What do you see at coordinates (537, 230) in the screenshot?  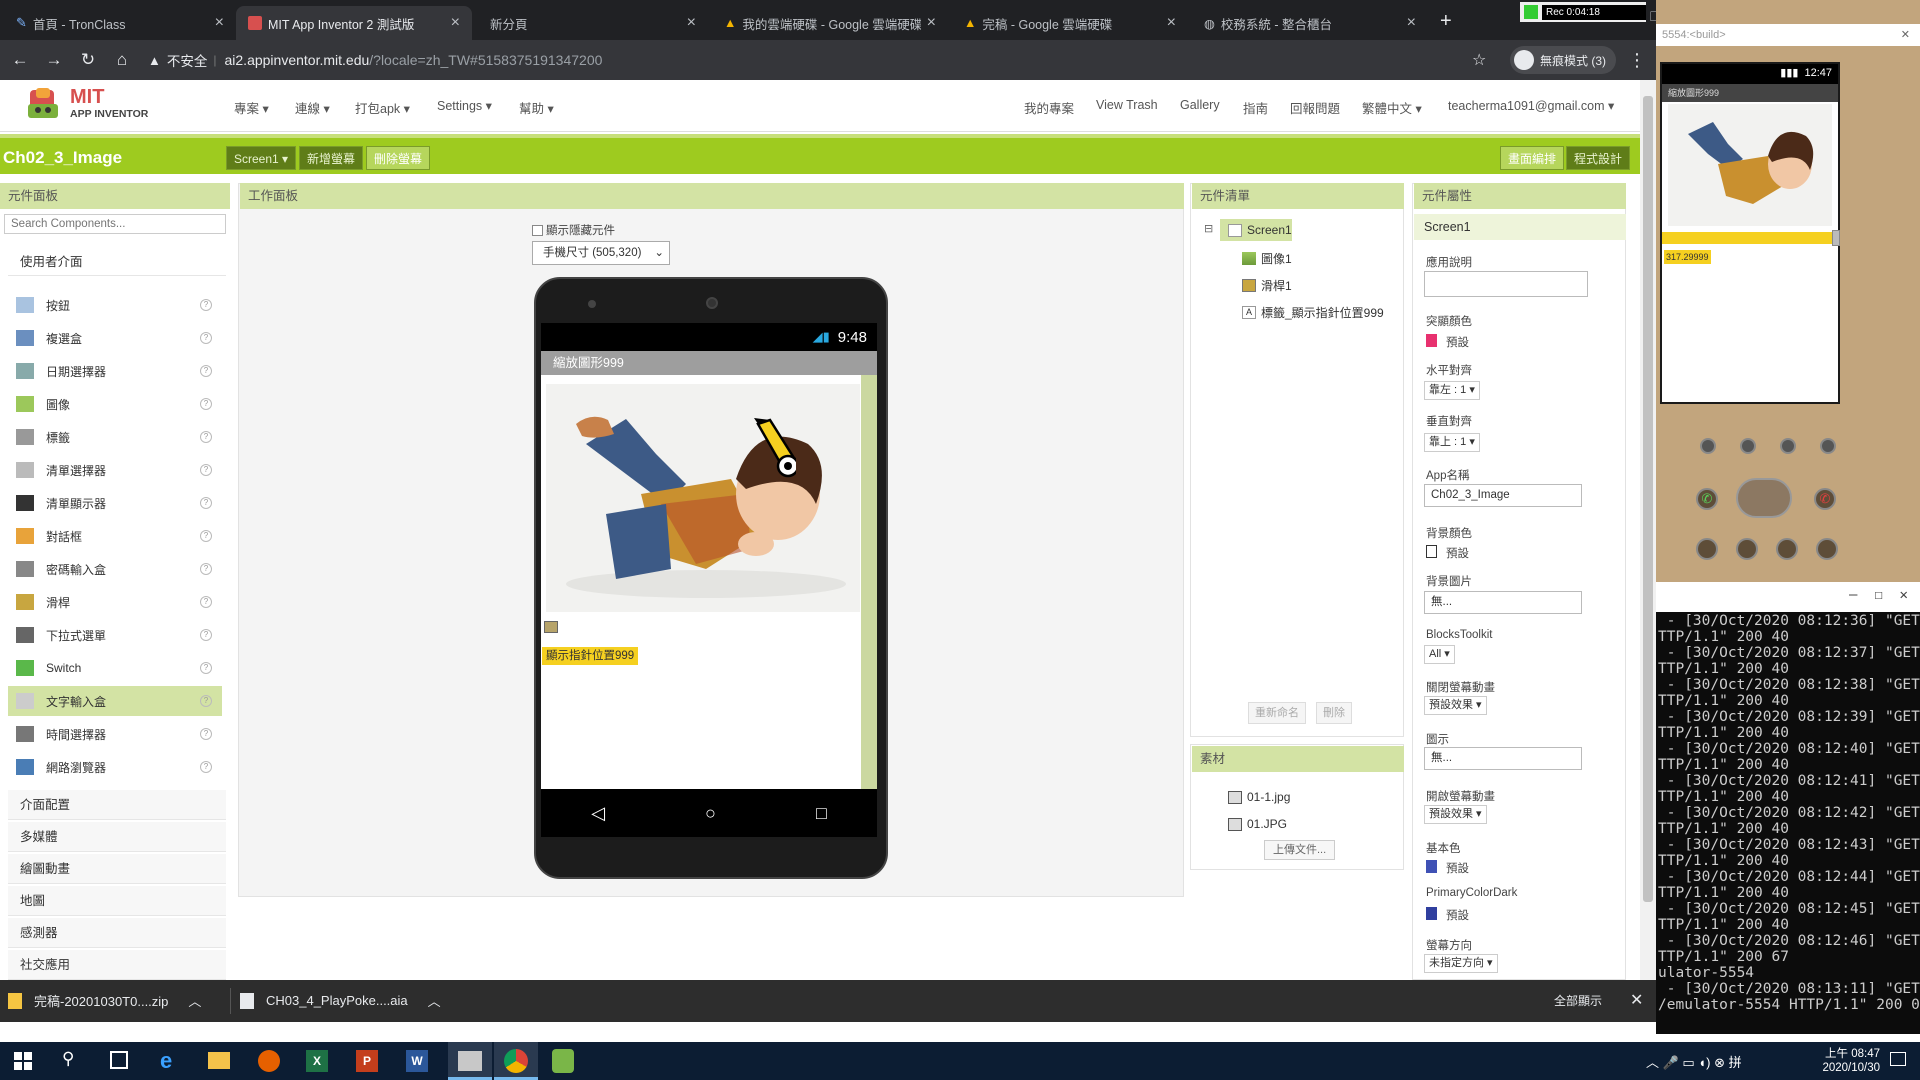 I see `show-hidden-checkbox` at bounding box center [537, 230].